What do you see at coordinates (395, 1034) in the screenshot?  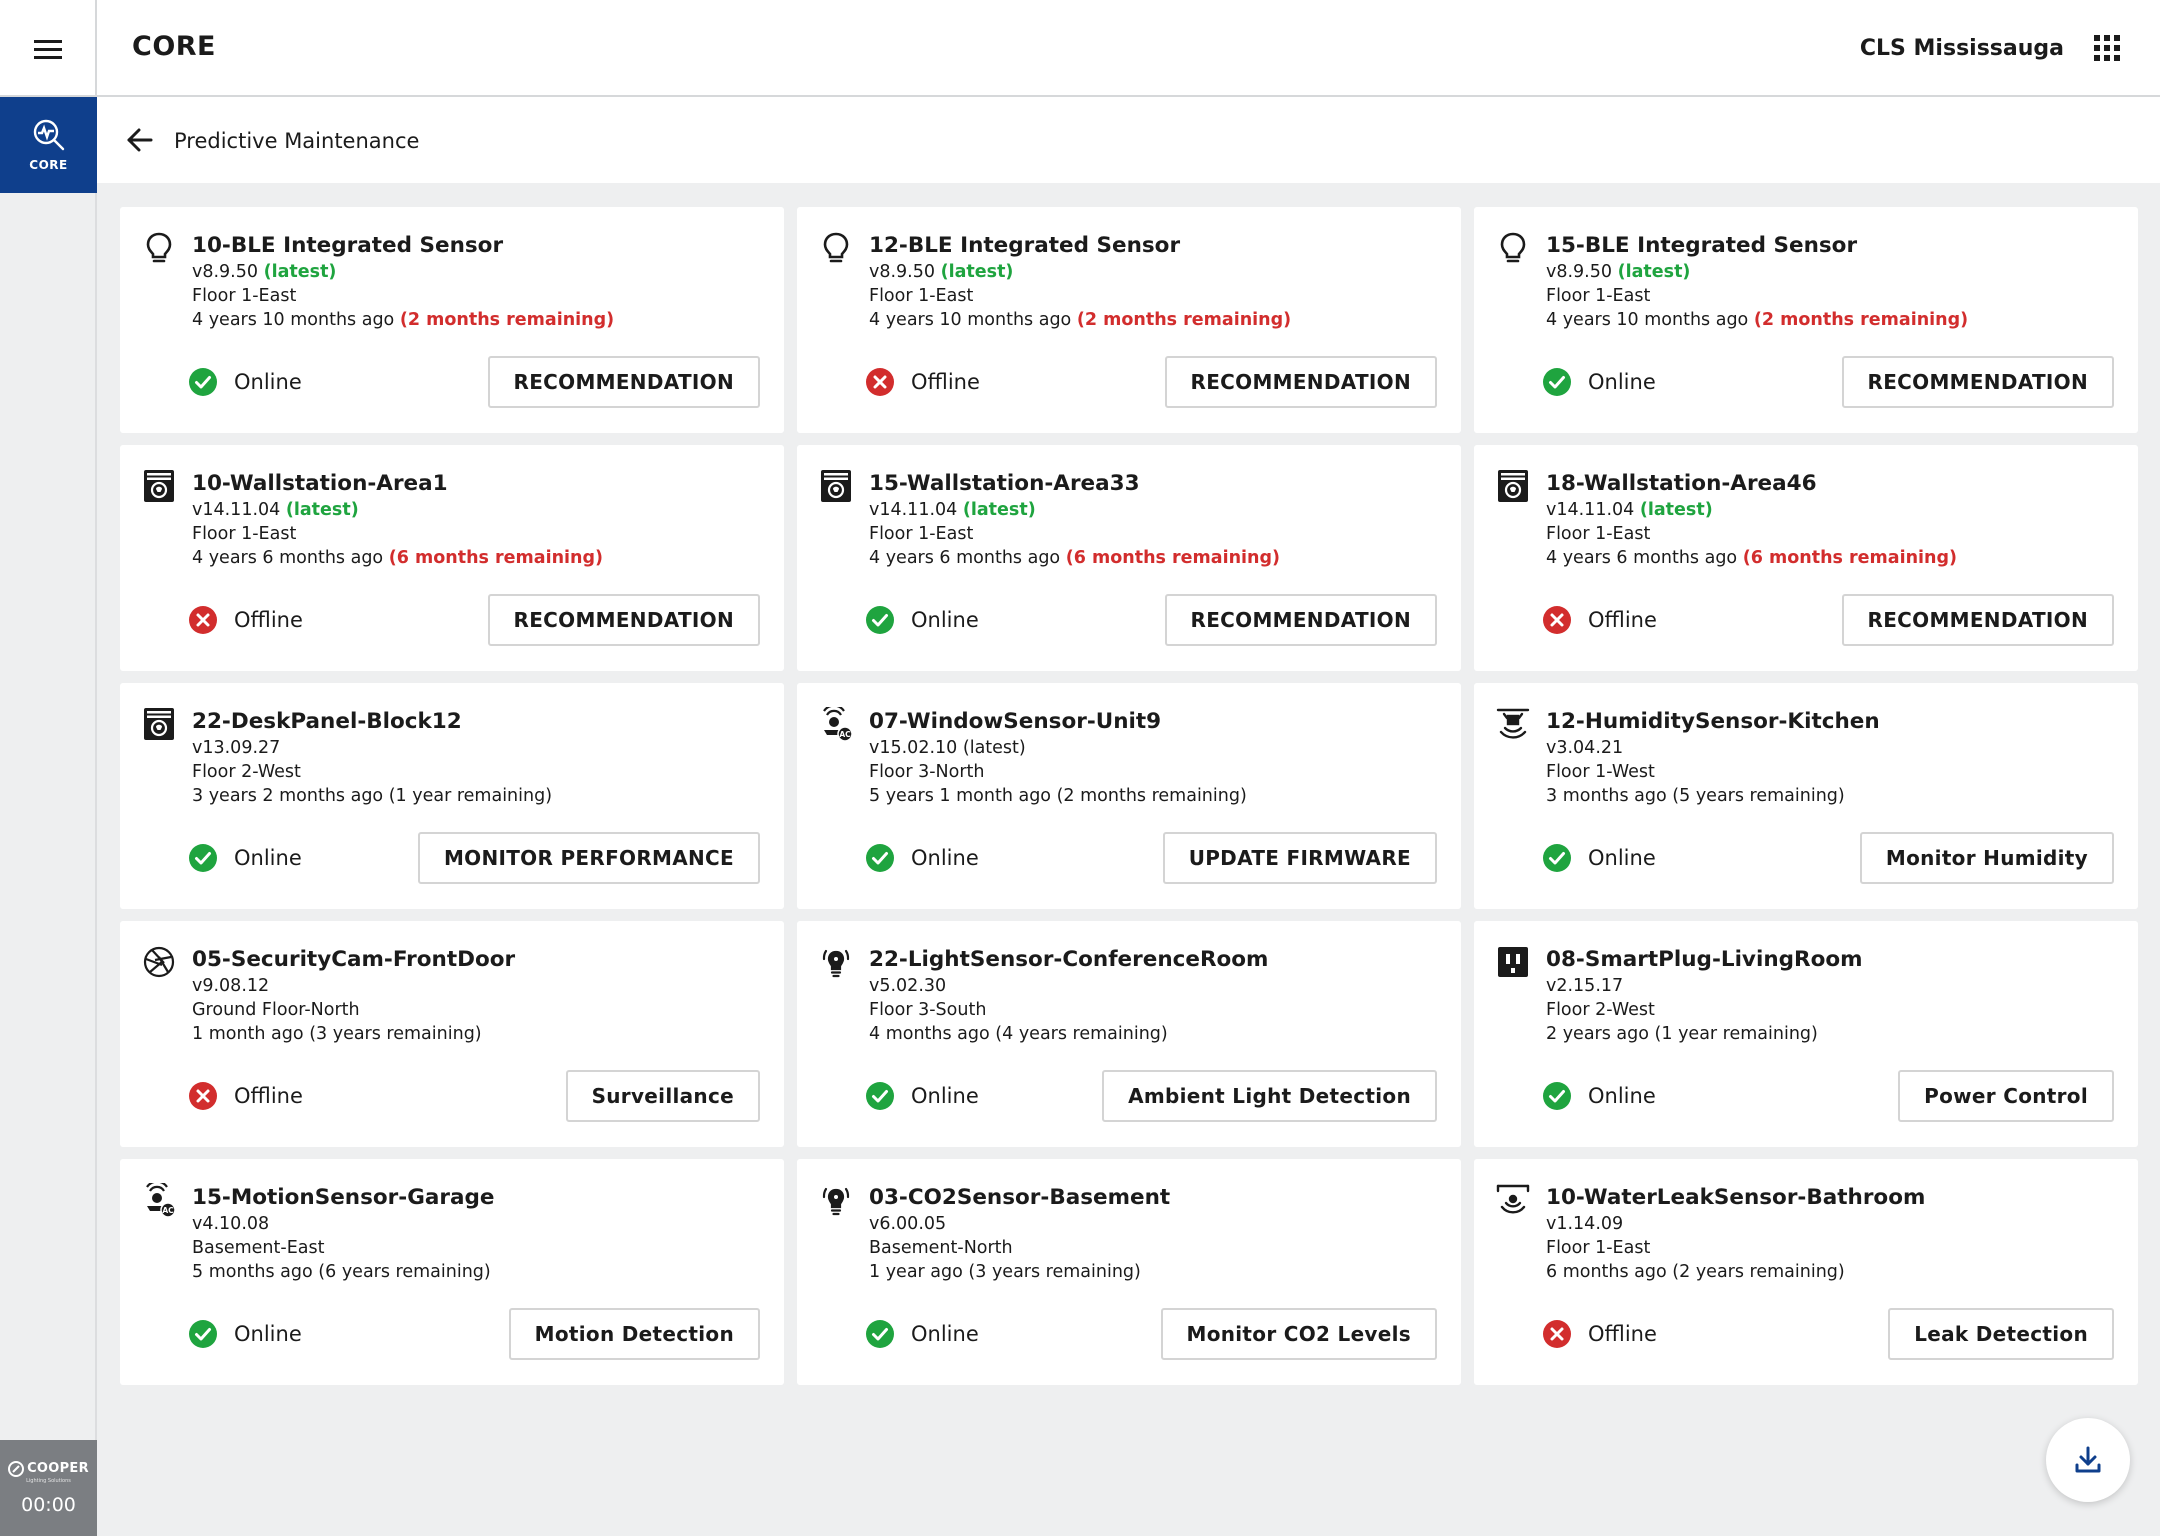 I see `remaining-life: (3 years remaining)` at bounding box center [395, 1034].